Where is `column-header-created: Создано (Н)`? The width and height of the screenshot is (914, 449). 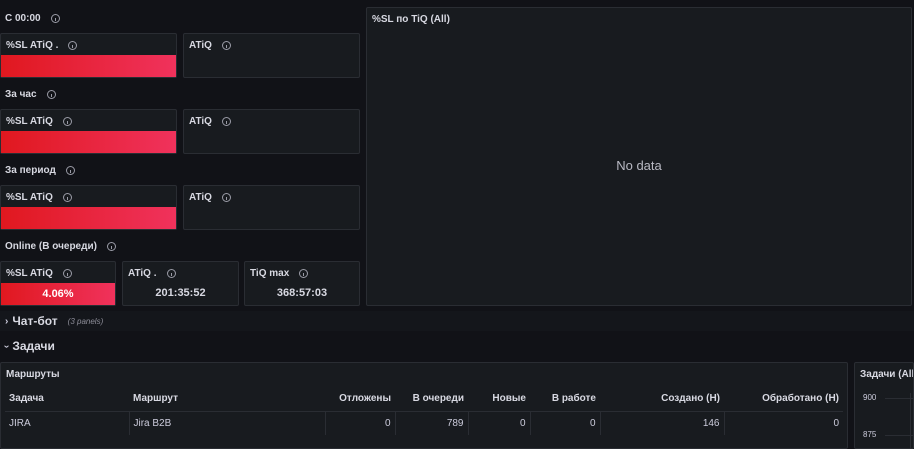 column-header-created: Создано (Н) is located at coordinates (662, 399).